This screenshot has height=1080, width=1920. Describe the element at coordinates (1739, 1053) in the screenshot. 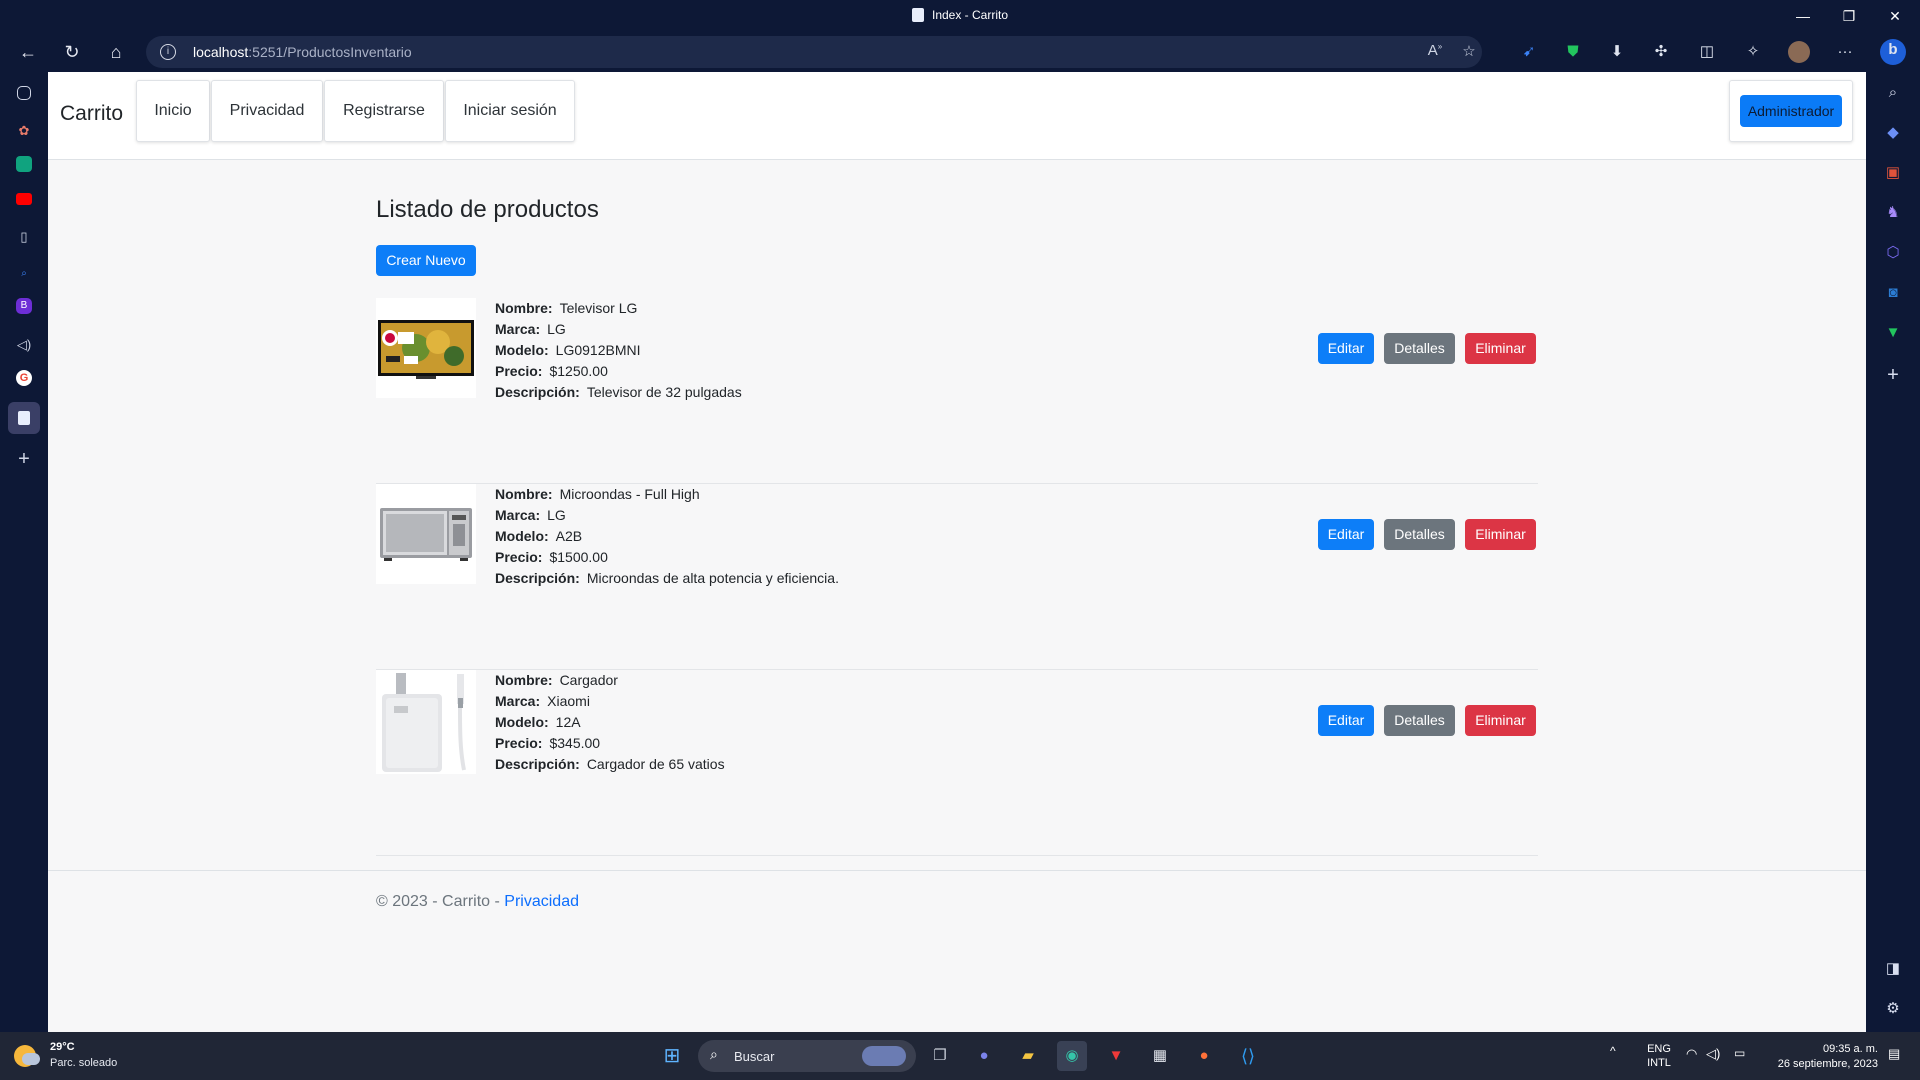

I see `battery-icon: ▭` at that location.